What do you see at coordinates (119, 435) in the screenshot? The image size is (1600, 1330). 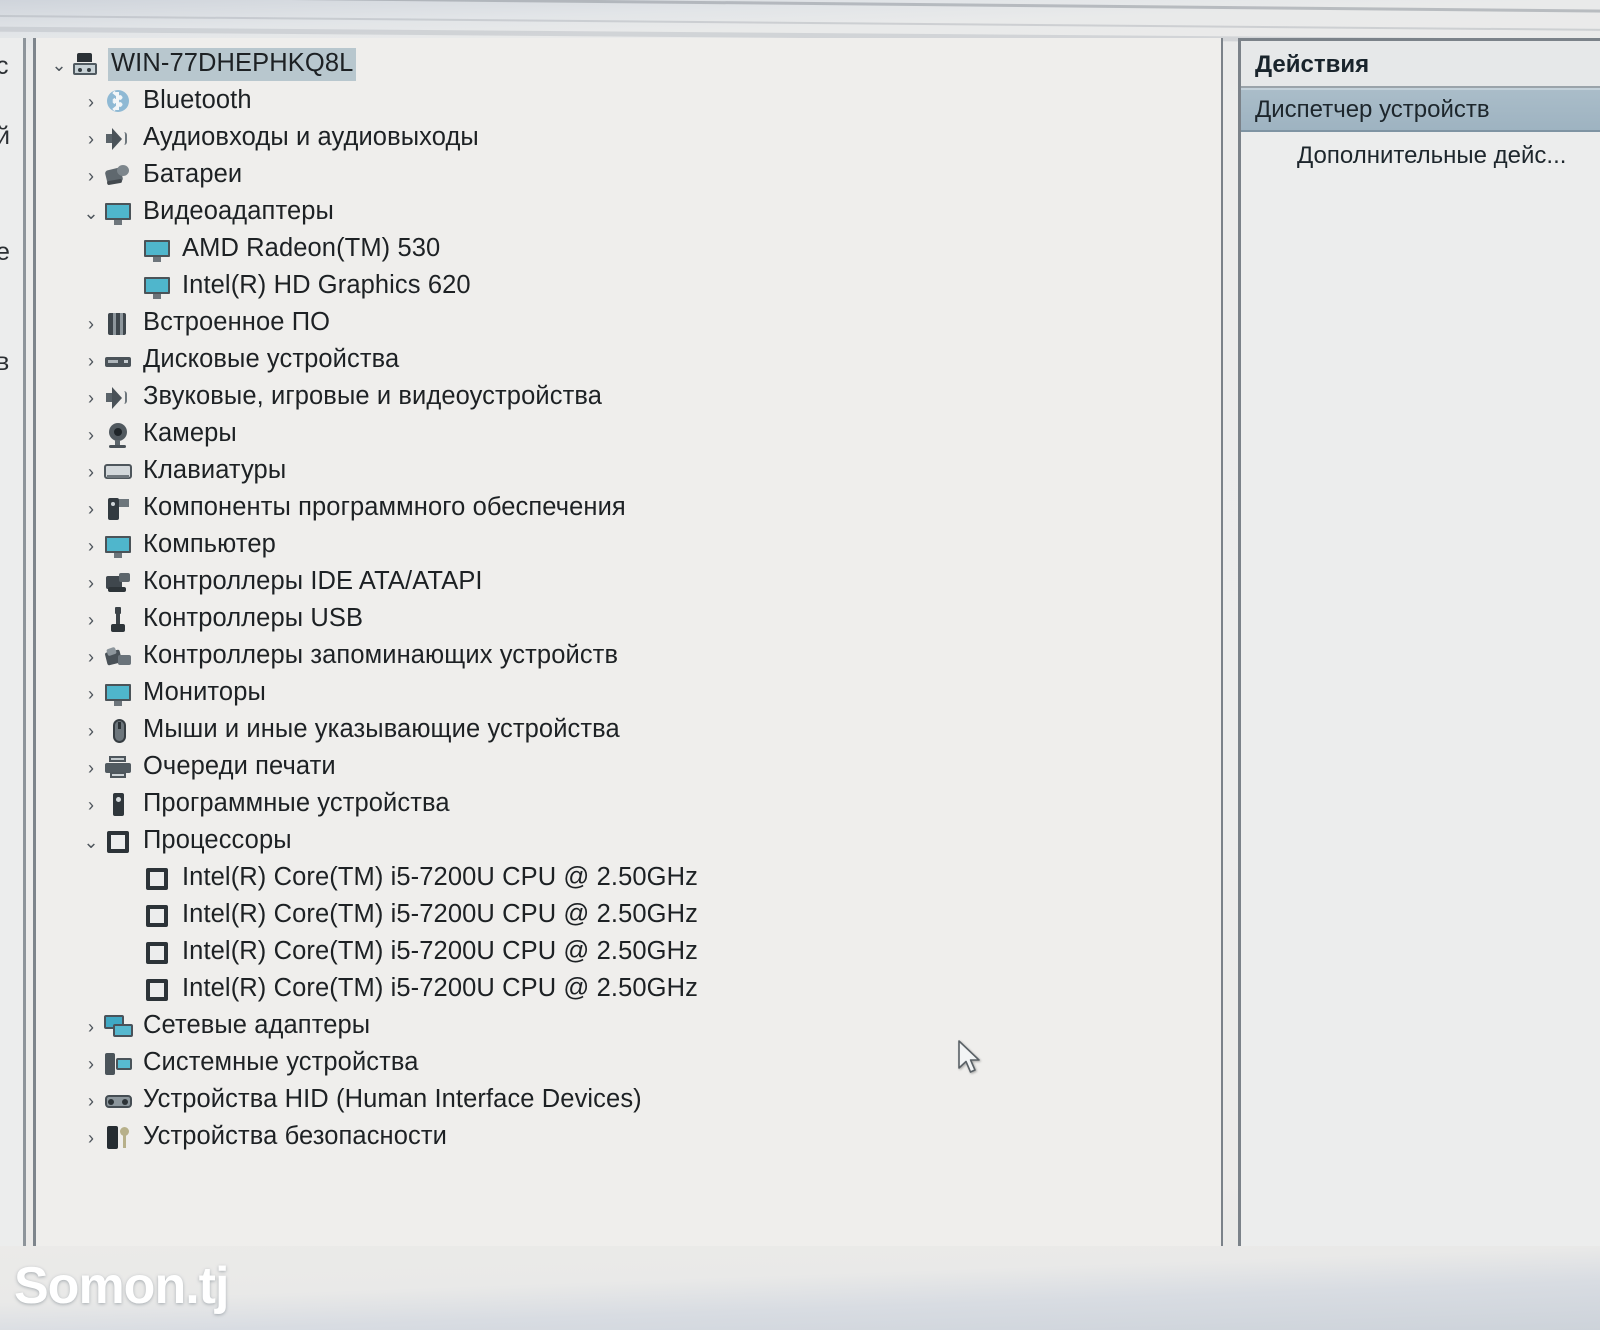 I see `camera-icon` at bounding box center [119, 435].